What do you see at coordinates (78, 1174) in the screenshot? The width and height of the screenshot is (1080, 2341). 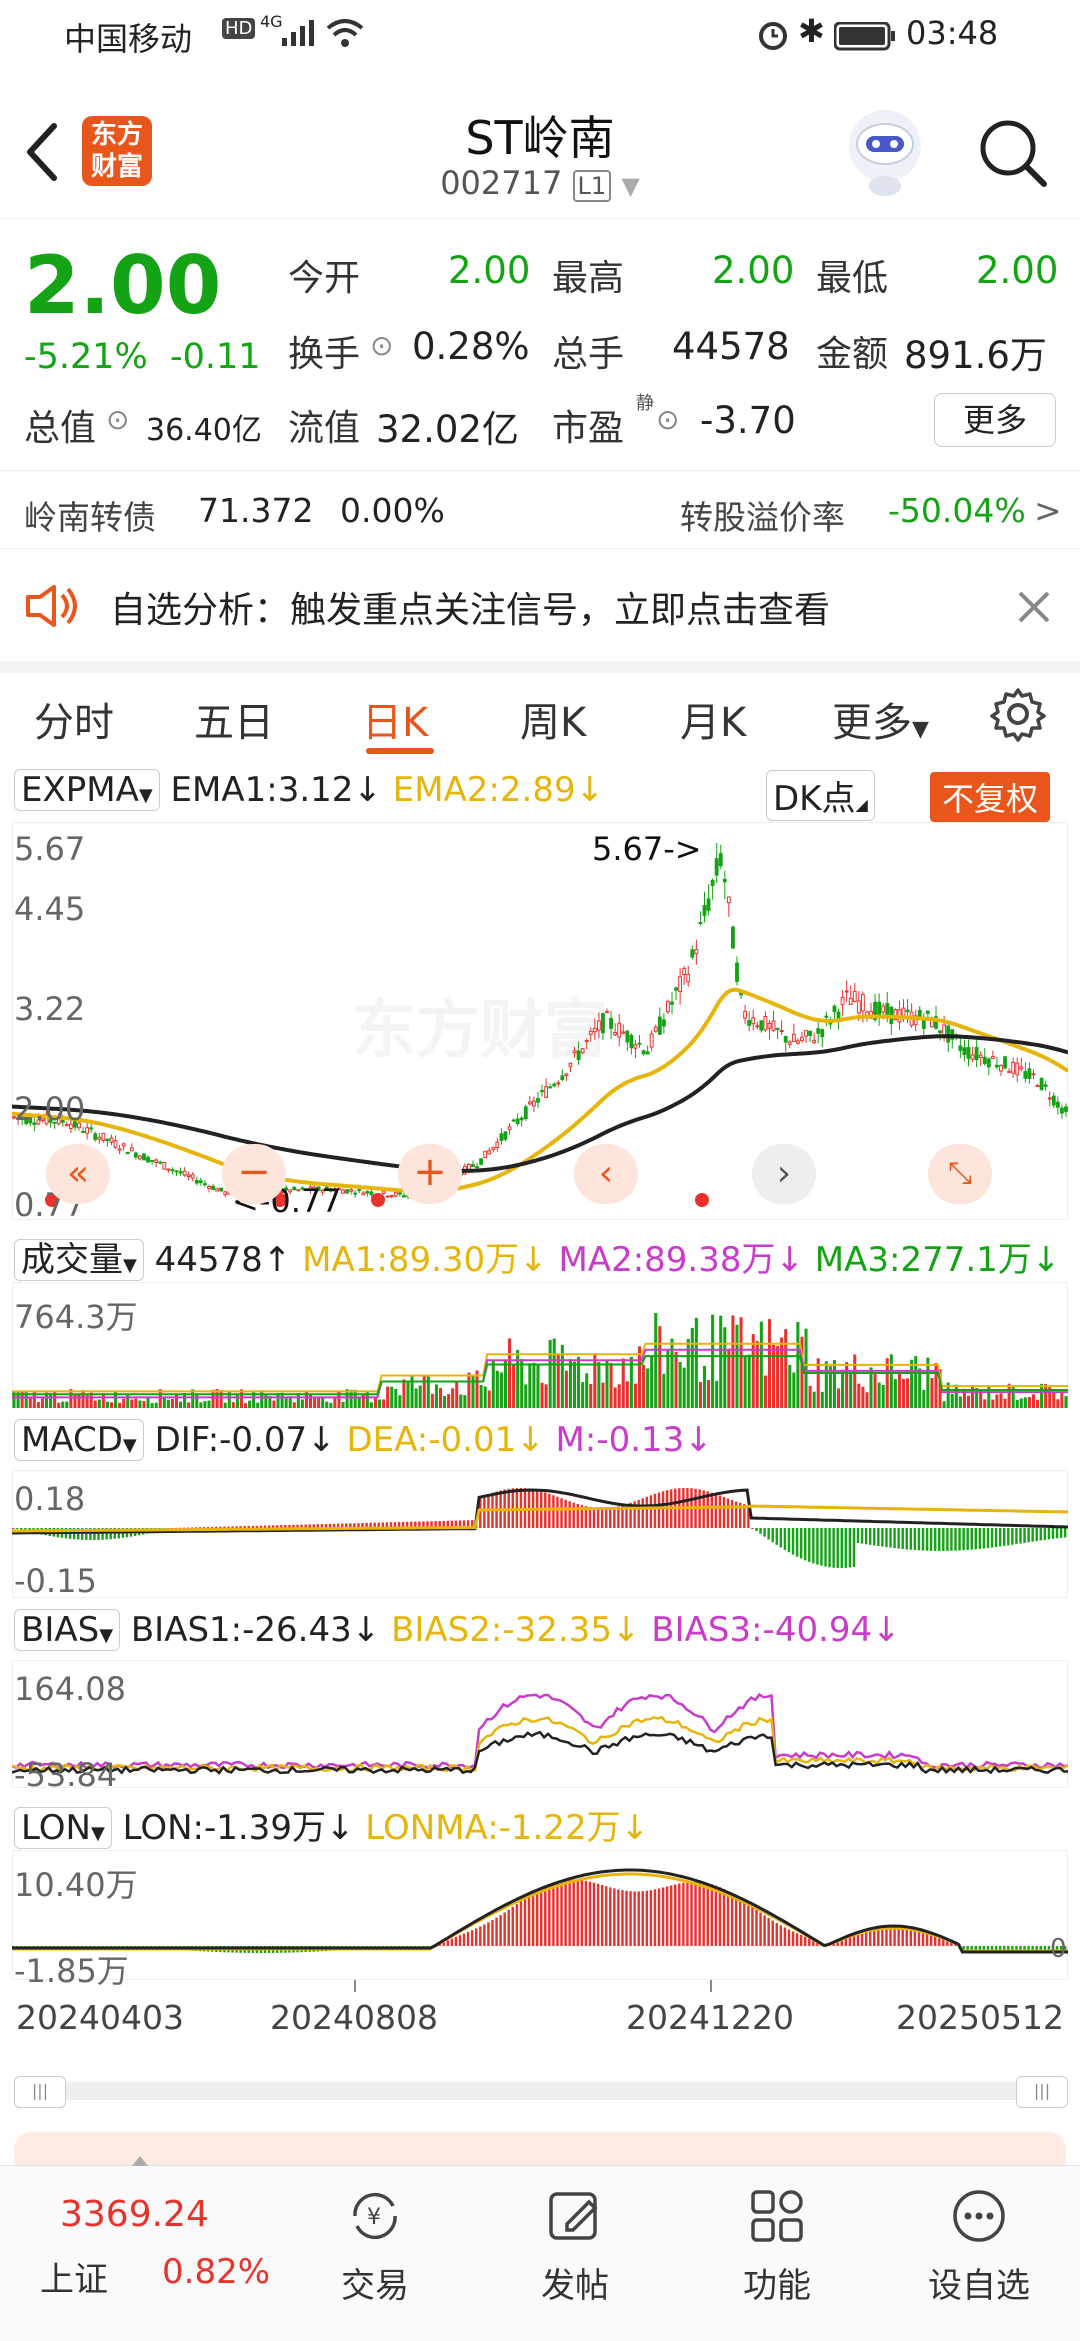 I see `rewind-icon: «` at bounding box center [78, 1174].